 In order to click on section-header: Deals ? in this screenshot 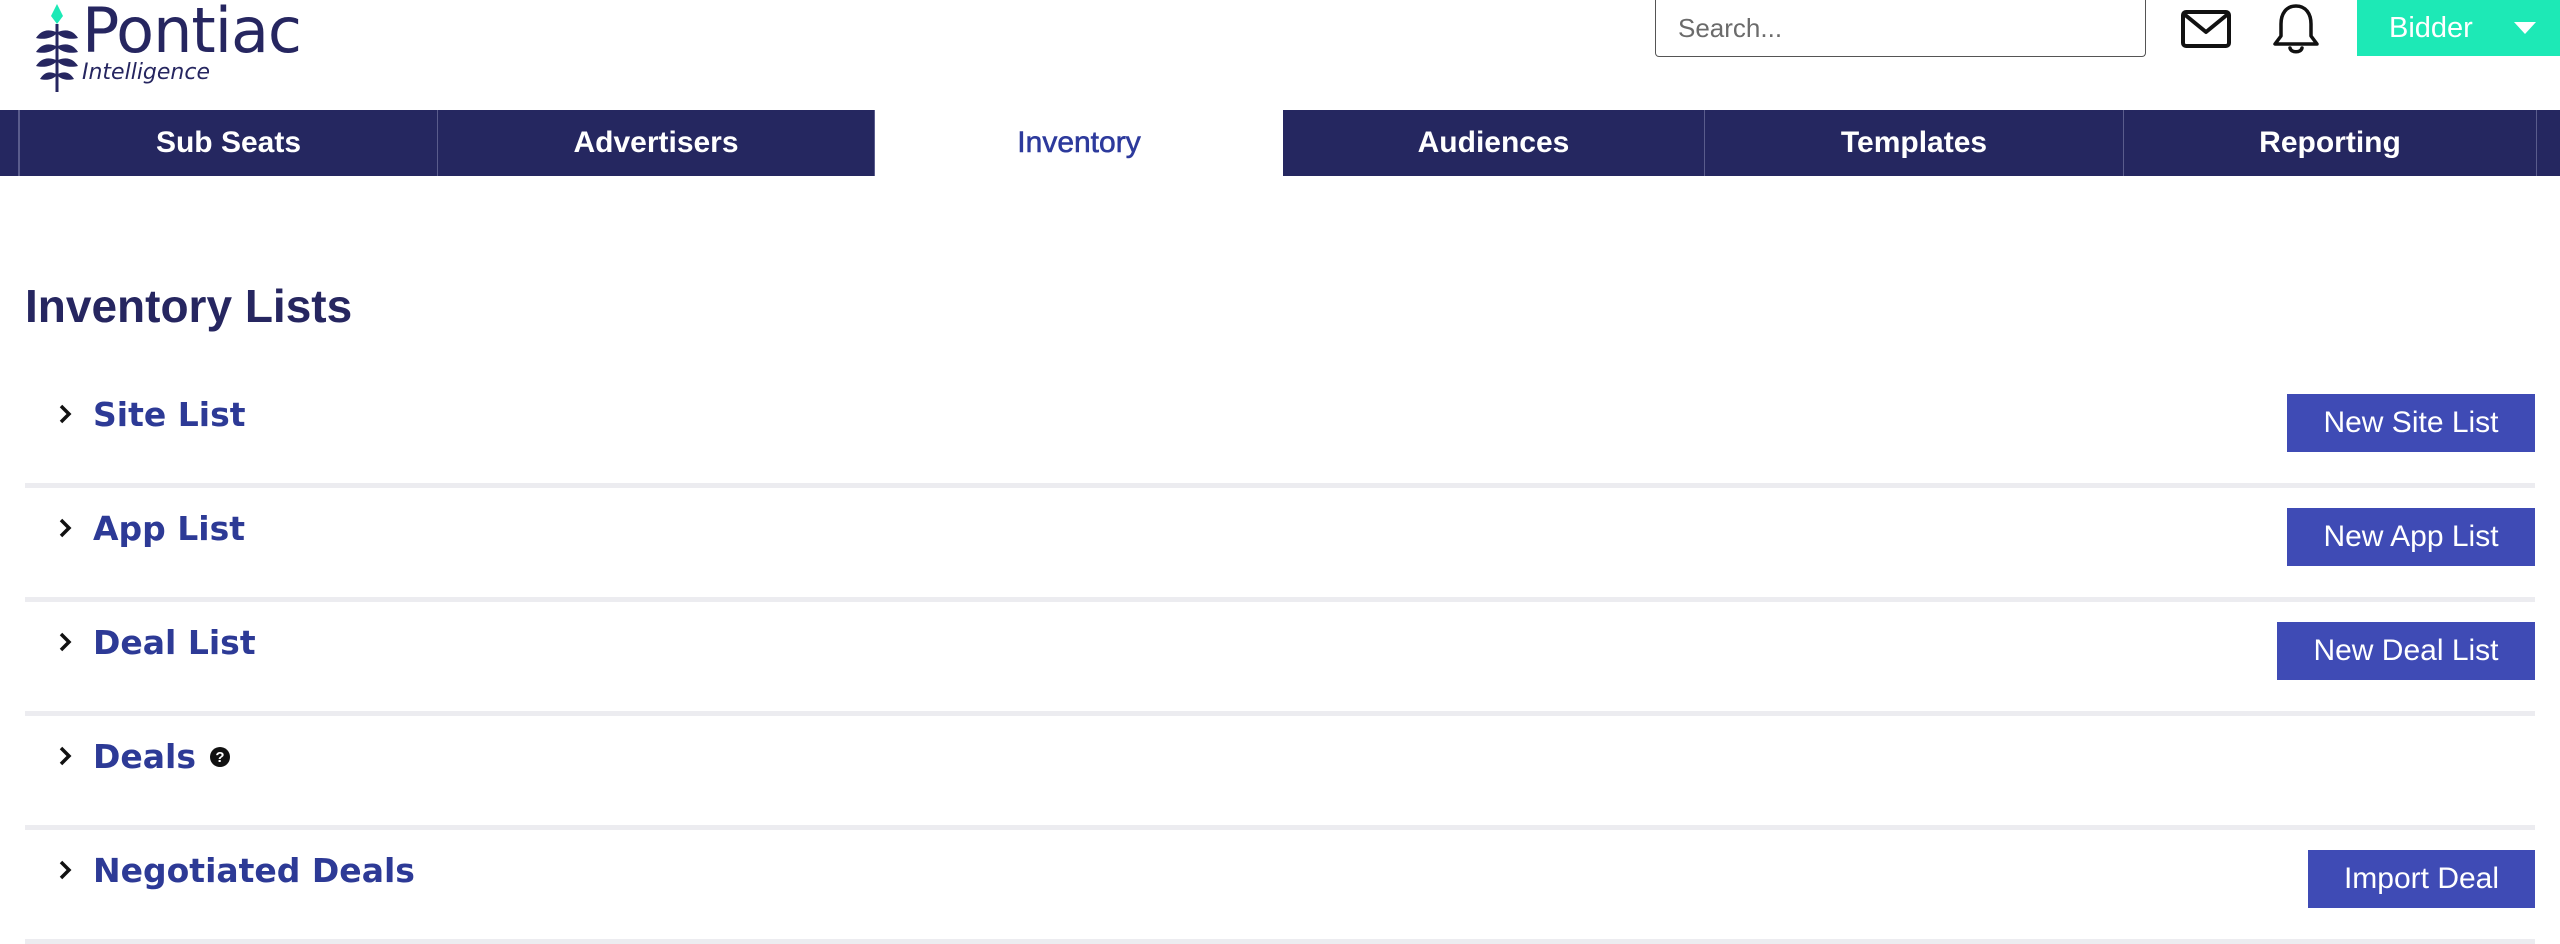, I will do `click(127, 756)`.